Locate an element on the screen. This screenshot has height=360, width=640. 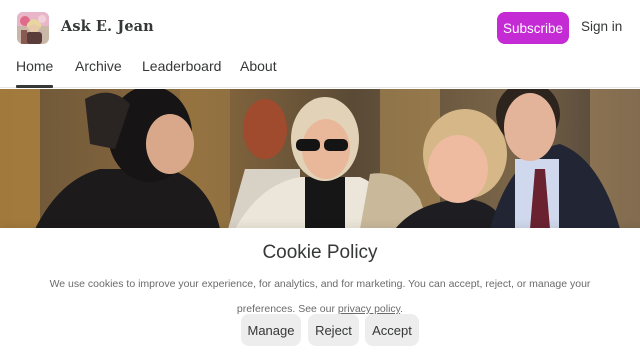
signin-link: Sign in is located at coordinates (601, 26).